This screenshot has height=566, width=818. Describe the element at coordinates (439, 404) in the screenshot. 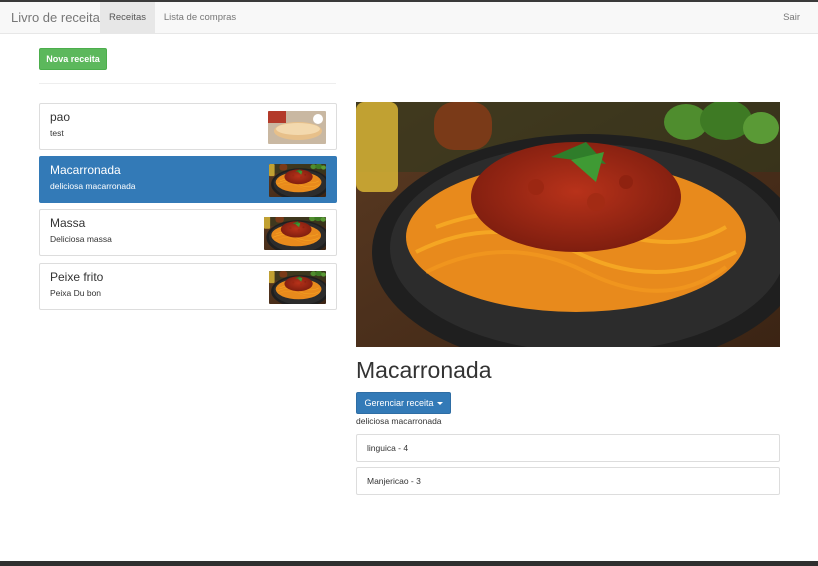

I see `caret-down-icon` at that location.